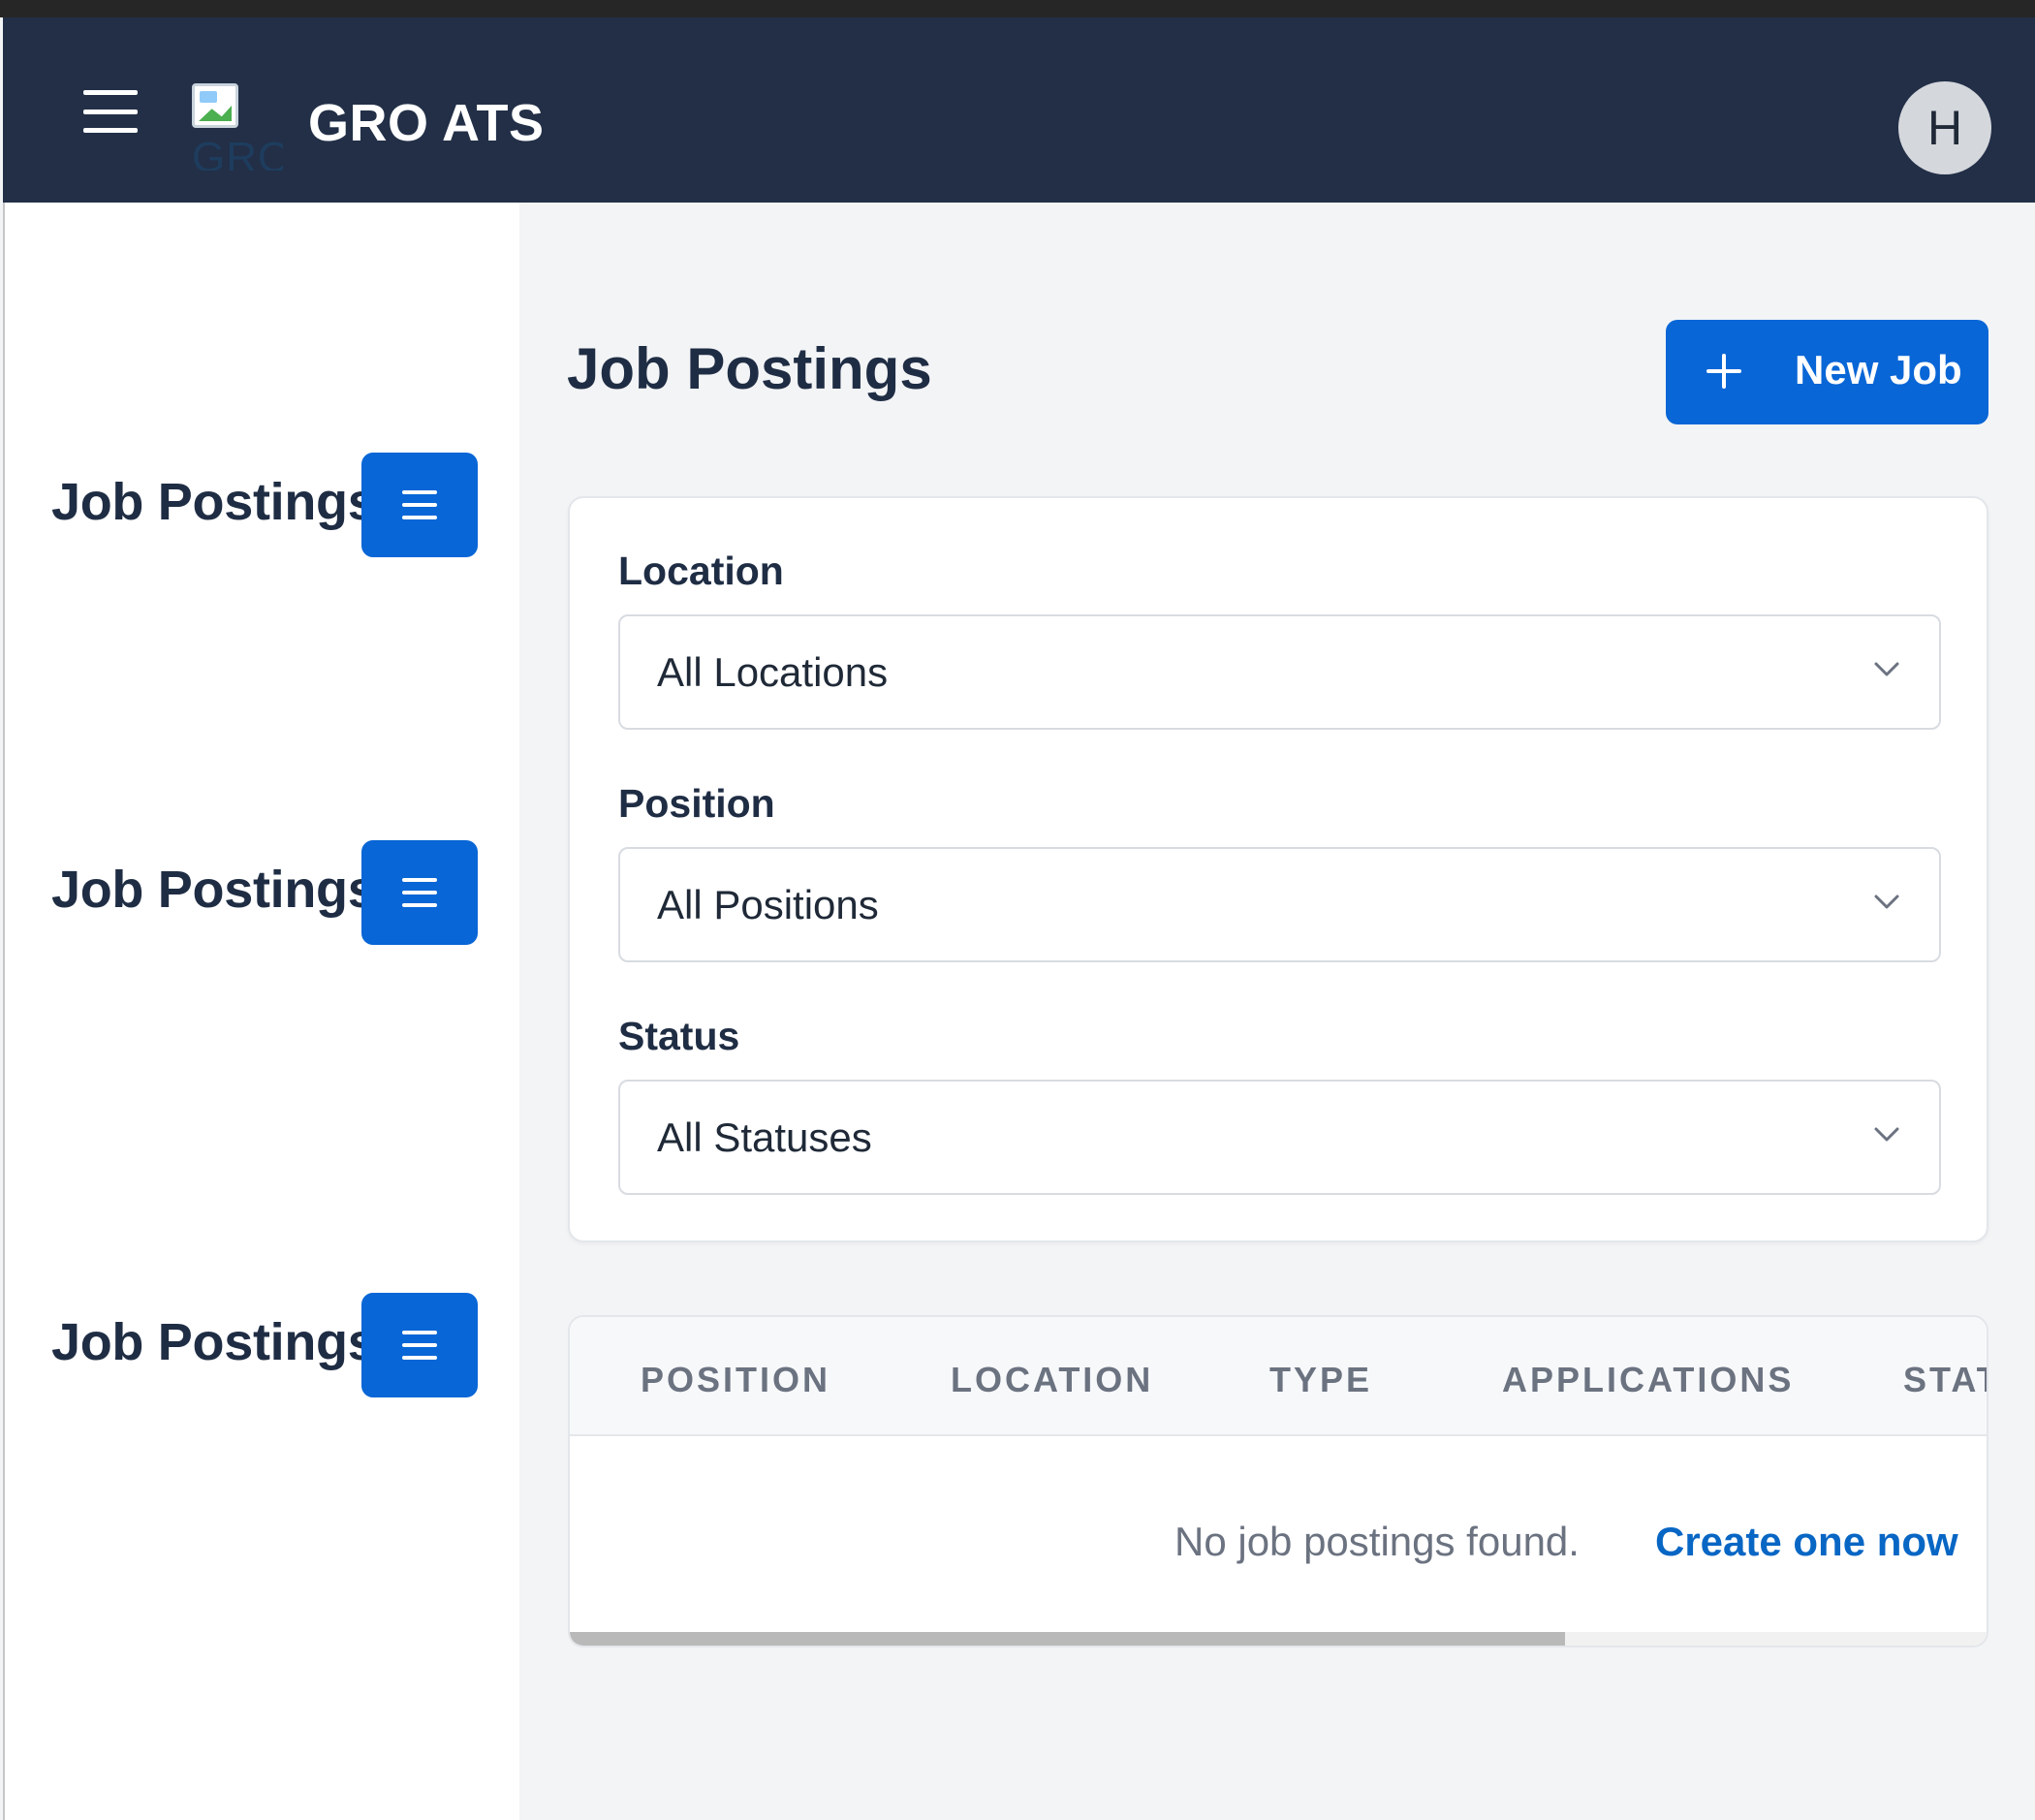  I want to click on horizontal-scrollbar, so click(1278, 1639).